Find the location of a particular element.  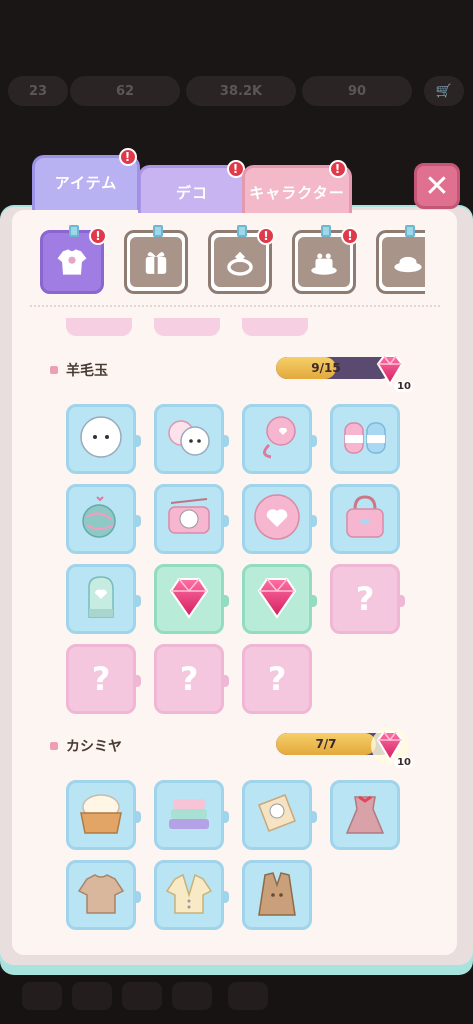

mitten-icon is located at coordinates (101, 599).